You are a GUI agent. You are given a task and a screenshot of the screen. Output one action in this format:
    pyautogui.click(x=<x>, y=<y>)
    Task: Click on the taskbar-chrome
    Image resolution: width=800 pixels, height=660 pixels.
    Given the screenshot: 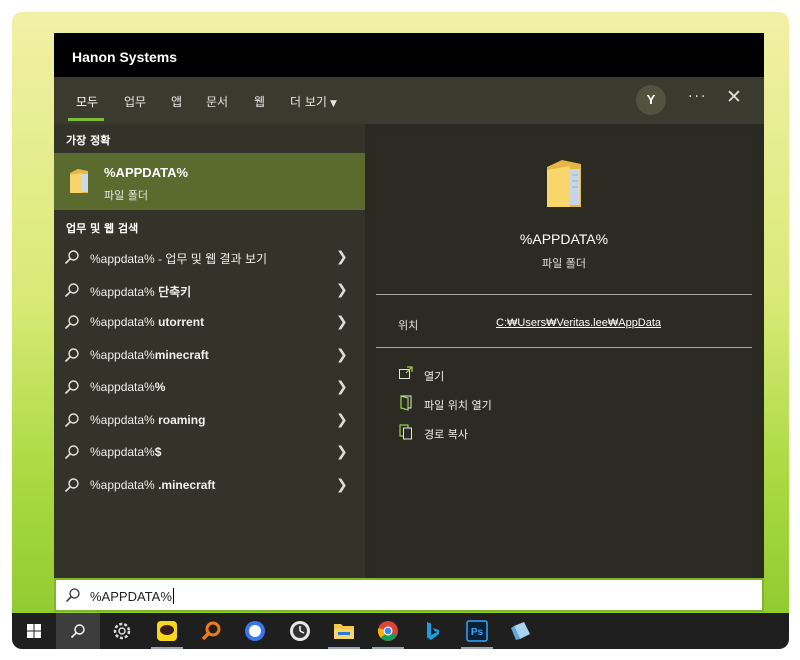 What is the action you would take?
    pyautogui.click(x=388, y=631)
    